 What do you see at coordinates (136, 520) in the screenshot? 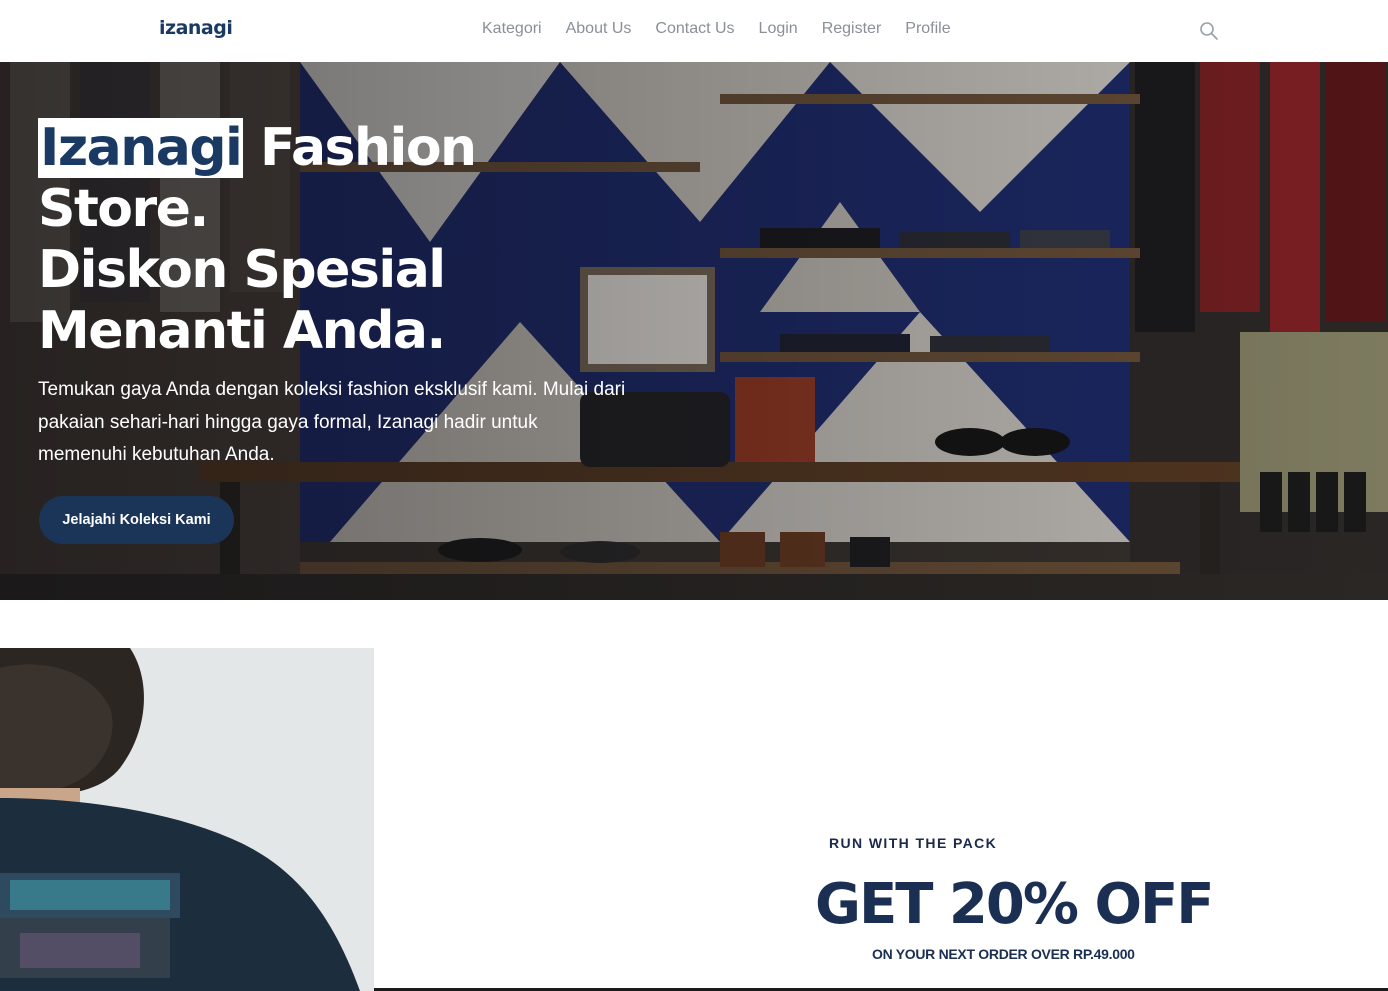
I see `explore-collection-button: Jelajahi Koleksi Kami` at bounding box center [136, 520].